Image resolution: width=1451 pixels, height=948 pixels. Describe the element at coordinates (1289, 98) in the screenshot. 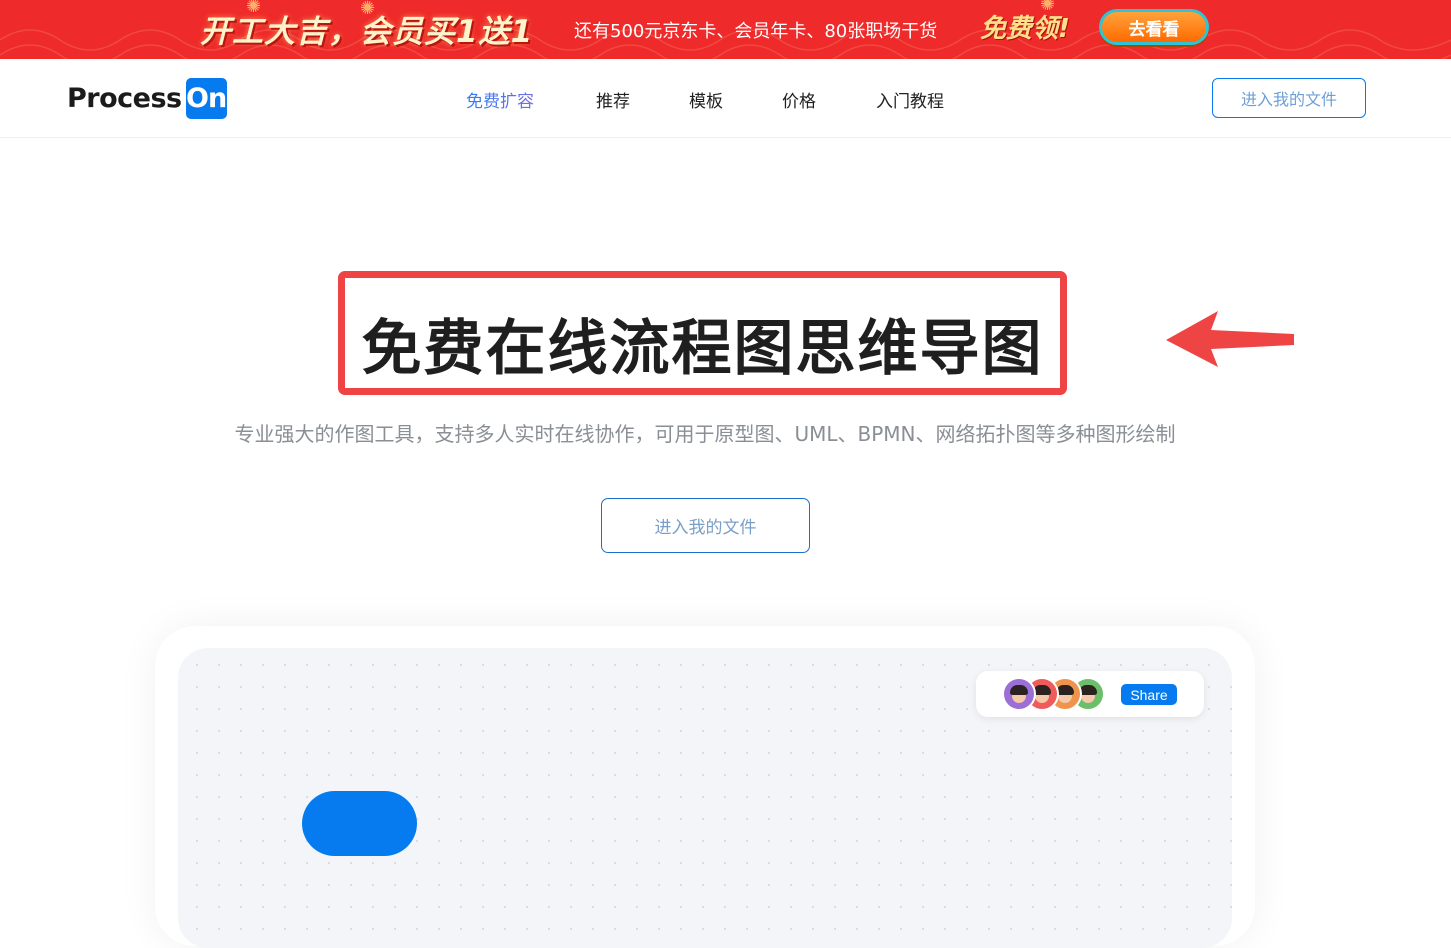

I see `enter-my-files-button: 进入我的文件` at that location.